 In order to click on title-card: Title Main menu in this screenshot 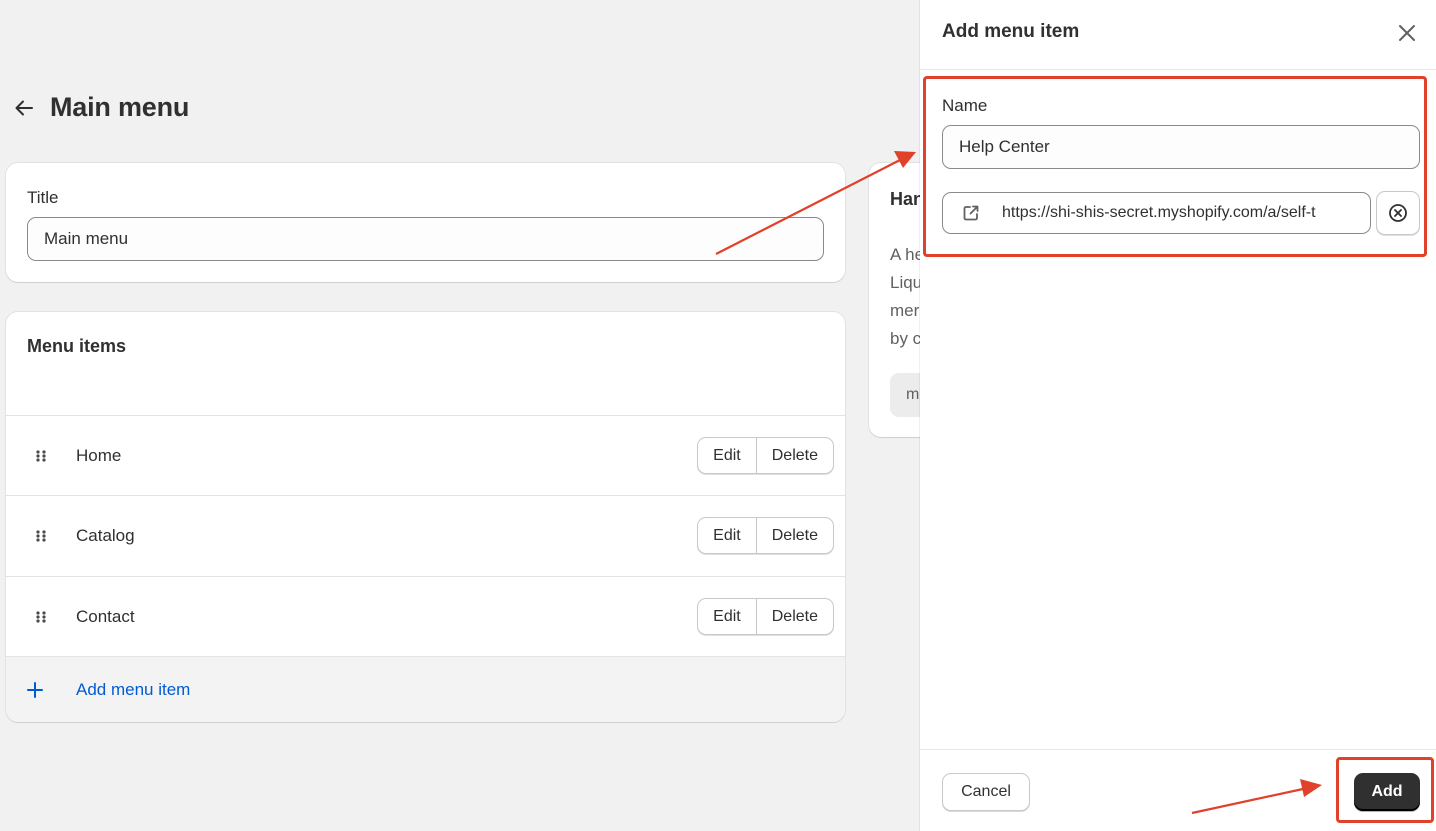, I will do `click(425, 222)`.